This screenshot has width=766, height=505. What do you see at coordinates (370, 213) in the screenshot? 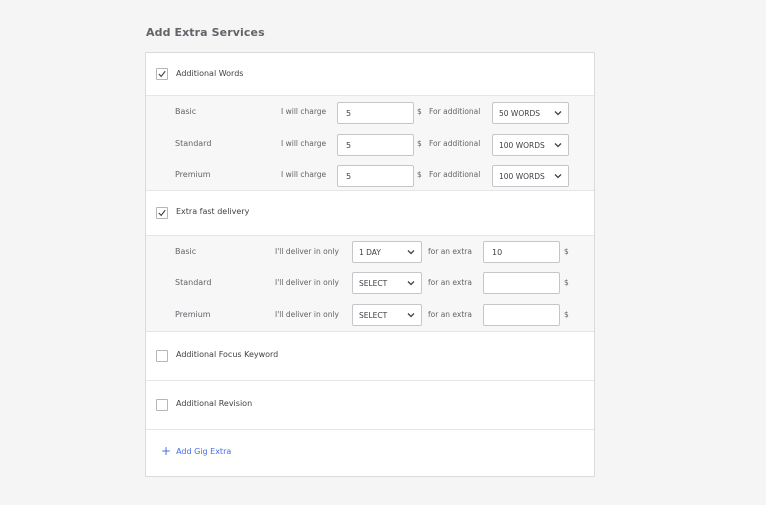
I see `fast-delivery-row: Extra fast delivery` at bounding box center [370, 213].